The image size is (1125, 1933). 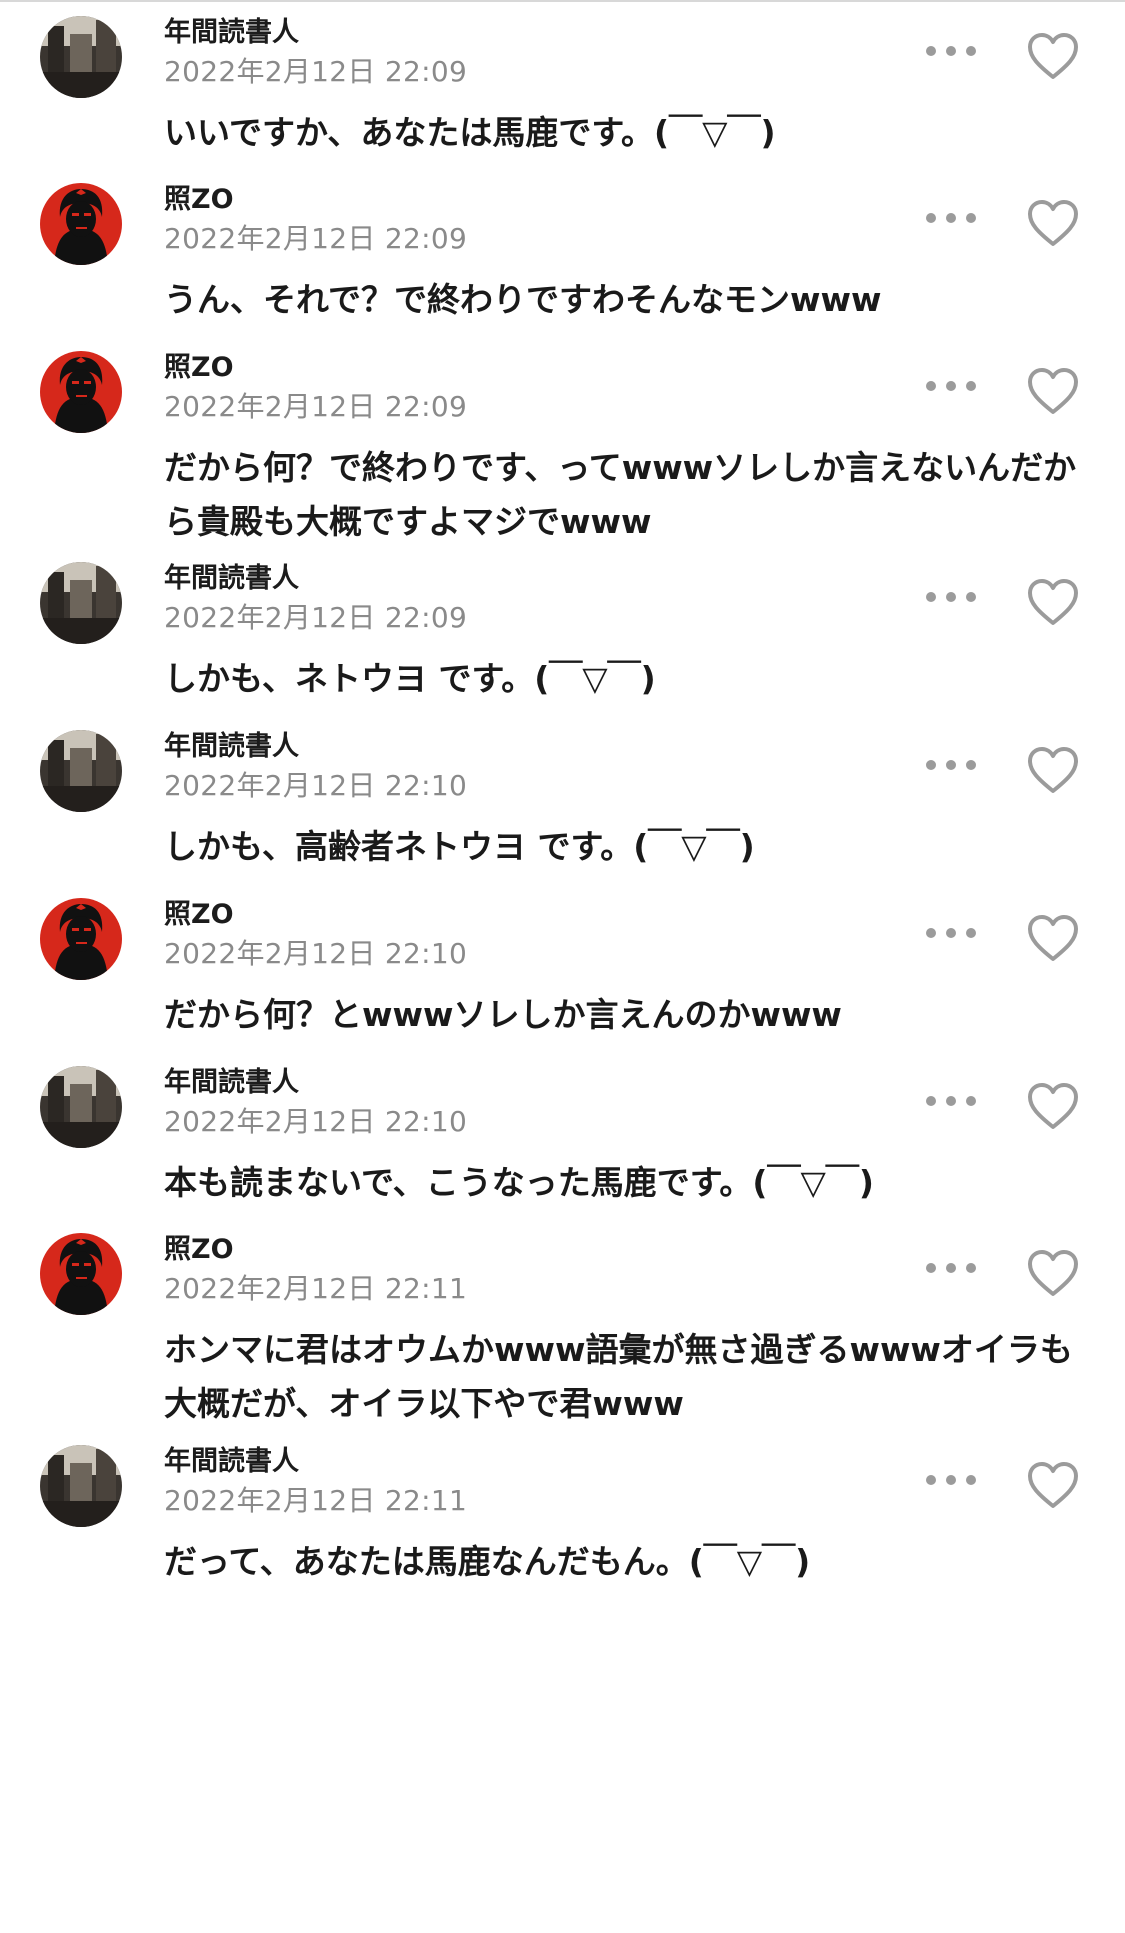 I want to click on comment-text: しかも、ネトウヨ です。(￣▽￣), so click(x=410, y=678).